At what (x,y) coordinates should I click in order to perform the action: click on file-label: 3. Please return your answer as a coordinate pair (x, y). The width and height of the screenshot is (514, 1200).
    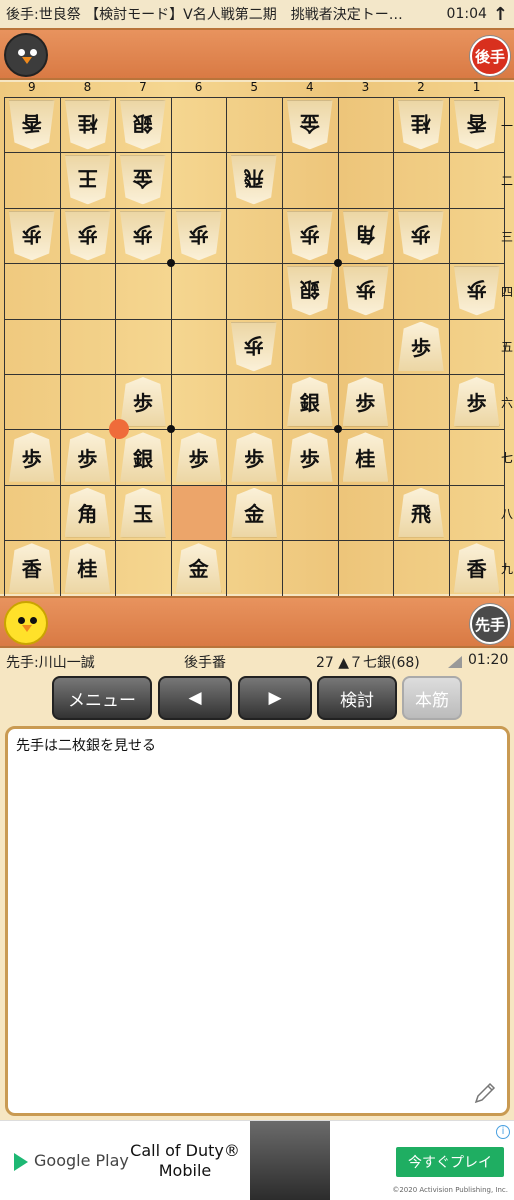
    Looking at the image, I should click on (365, 87).